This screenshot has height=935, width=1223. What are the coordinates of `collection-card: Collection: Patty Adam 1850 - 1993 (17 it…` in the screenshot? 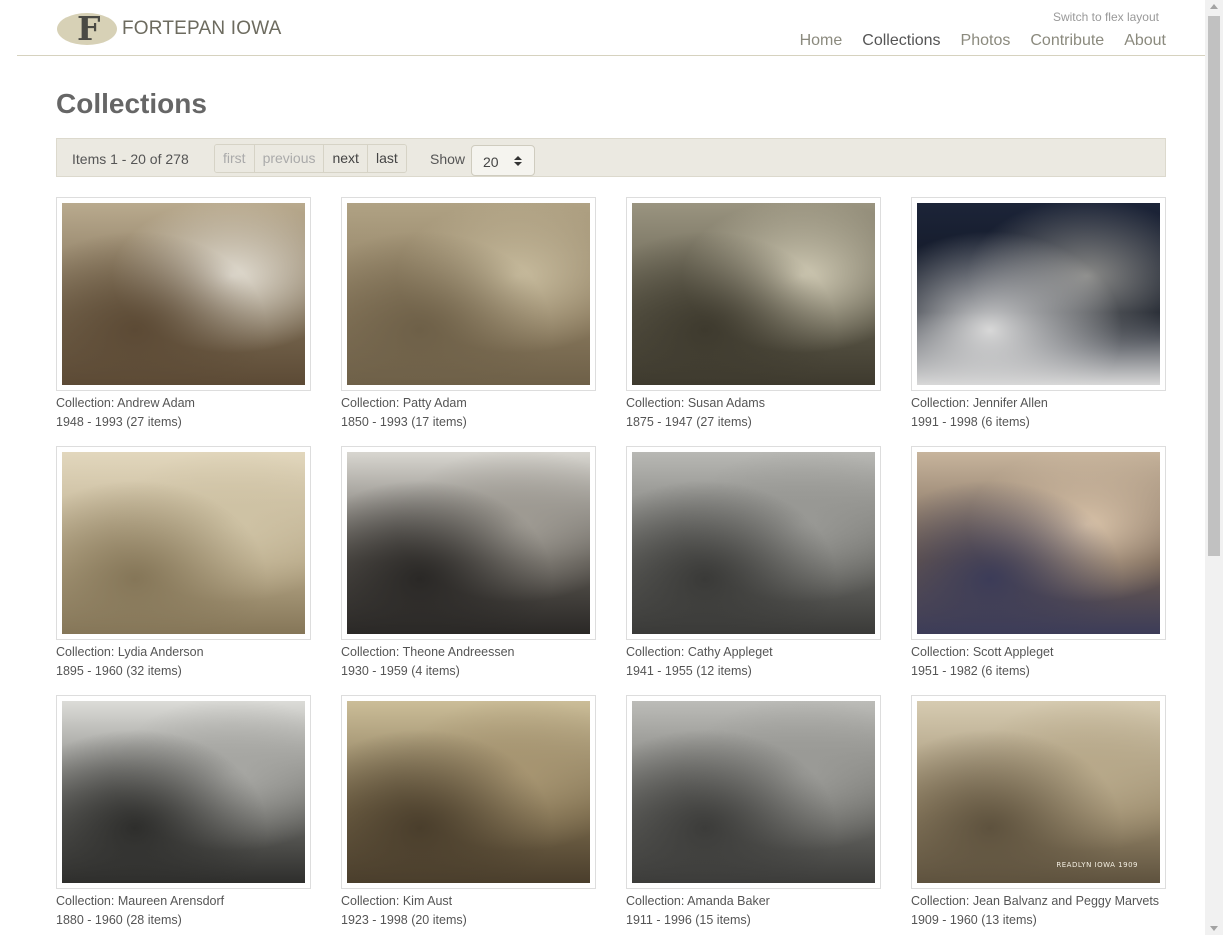 It's located at (468, 313).